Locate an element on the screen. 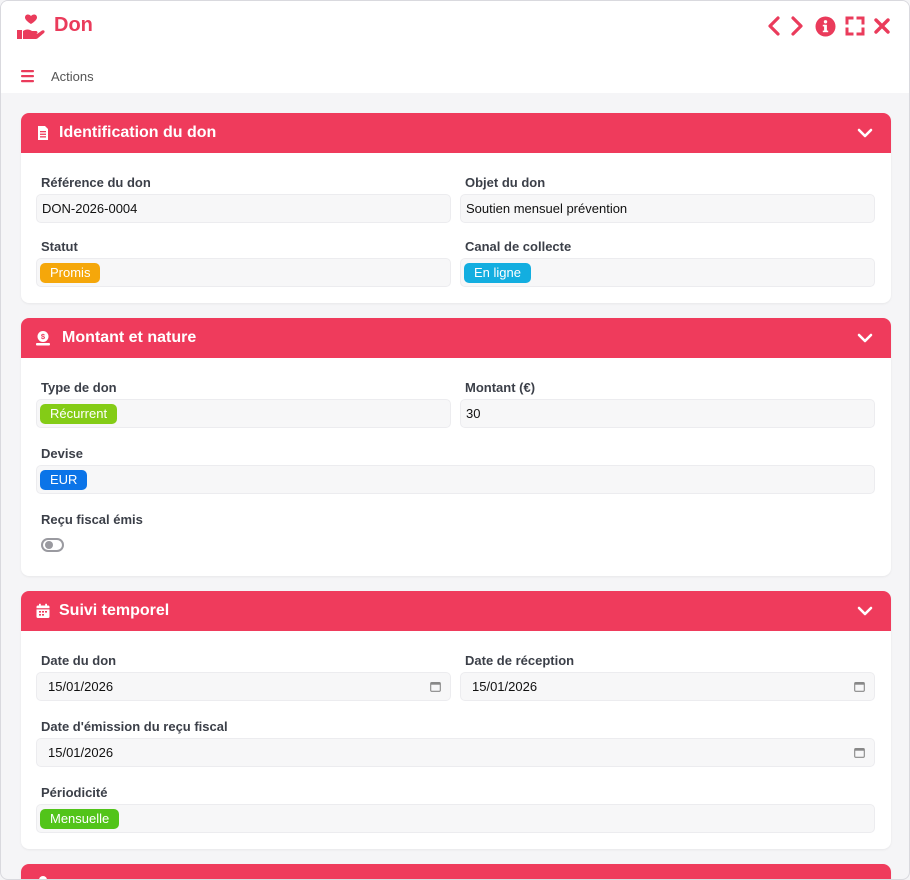 This screenshot has height=880, width=910. section-suivi-header: Suivi temporel is located at coordinates (456, 611).